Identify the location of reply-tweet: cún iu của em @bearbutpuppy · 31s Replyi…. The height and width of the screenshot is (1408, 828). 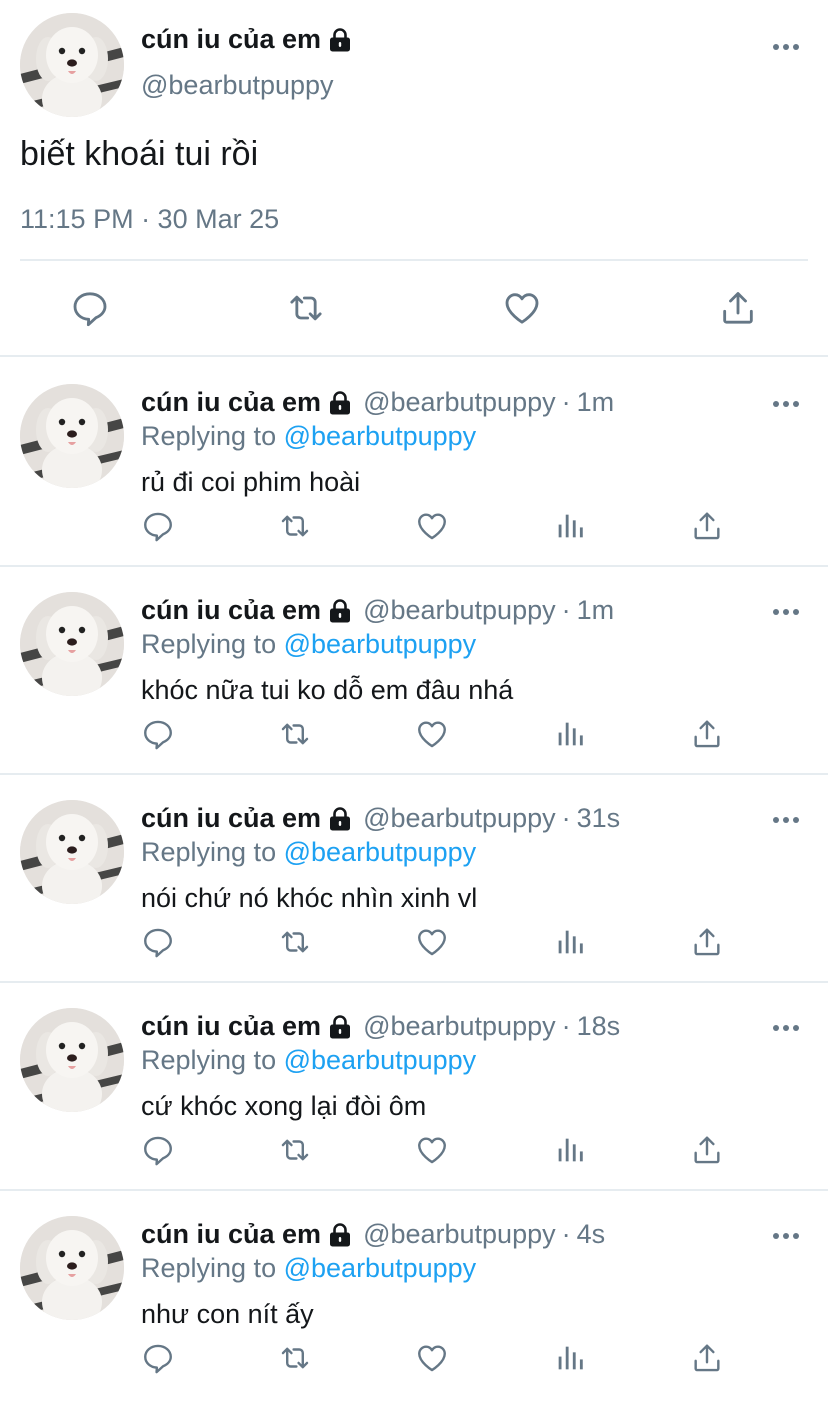
(414, 879).